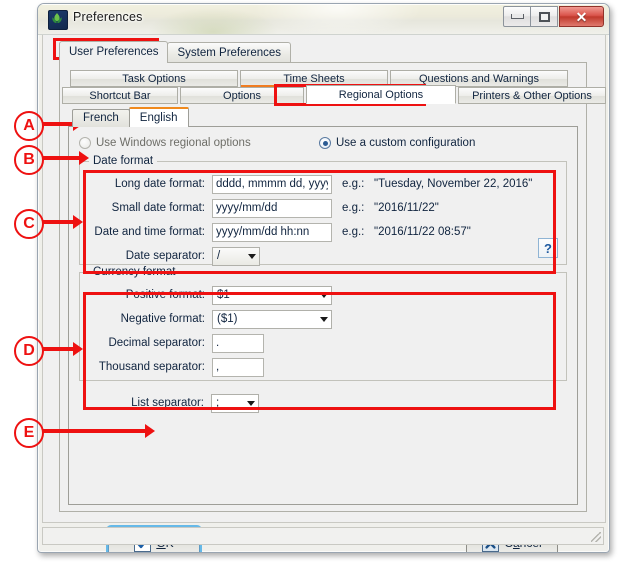  I want to click on date-separator-label: Date separator:, so click(165, 256).